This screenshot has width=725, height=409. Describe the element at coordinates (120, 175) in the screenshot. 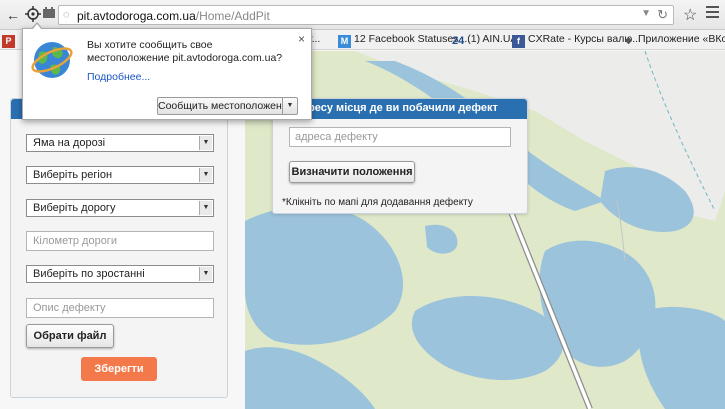

I see `region-select: Виберіть регіон ▼` at that location.